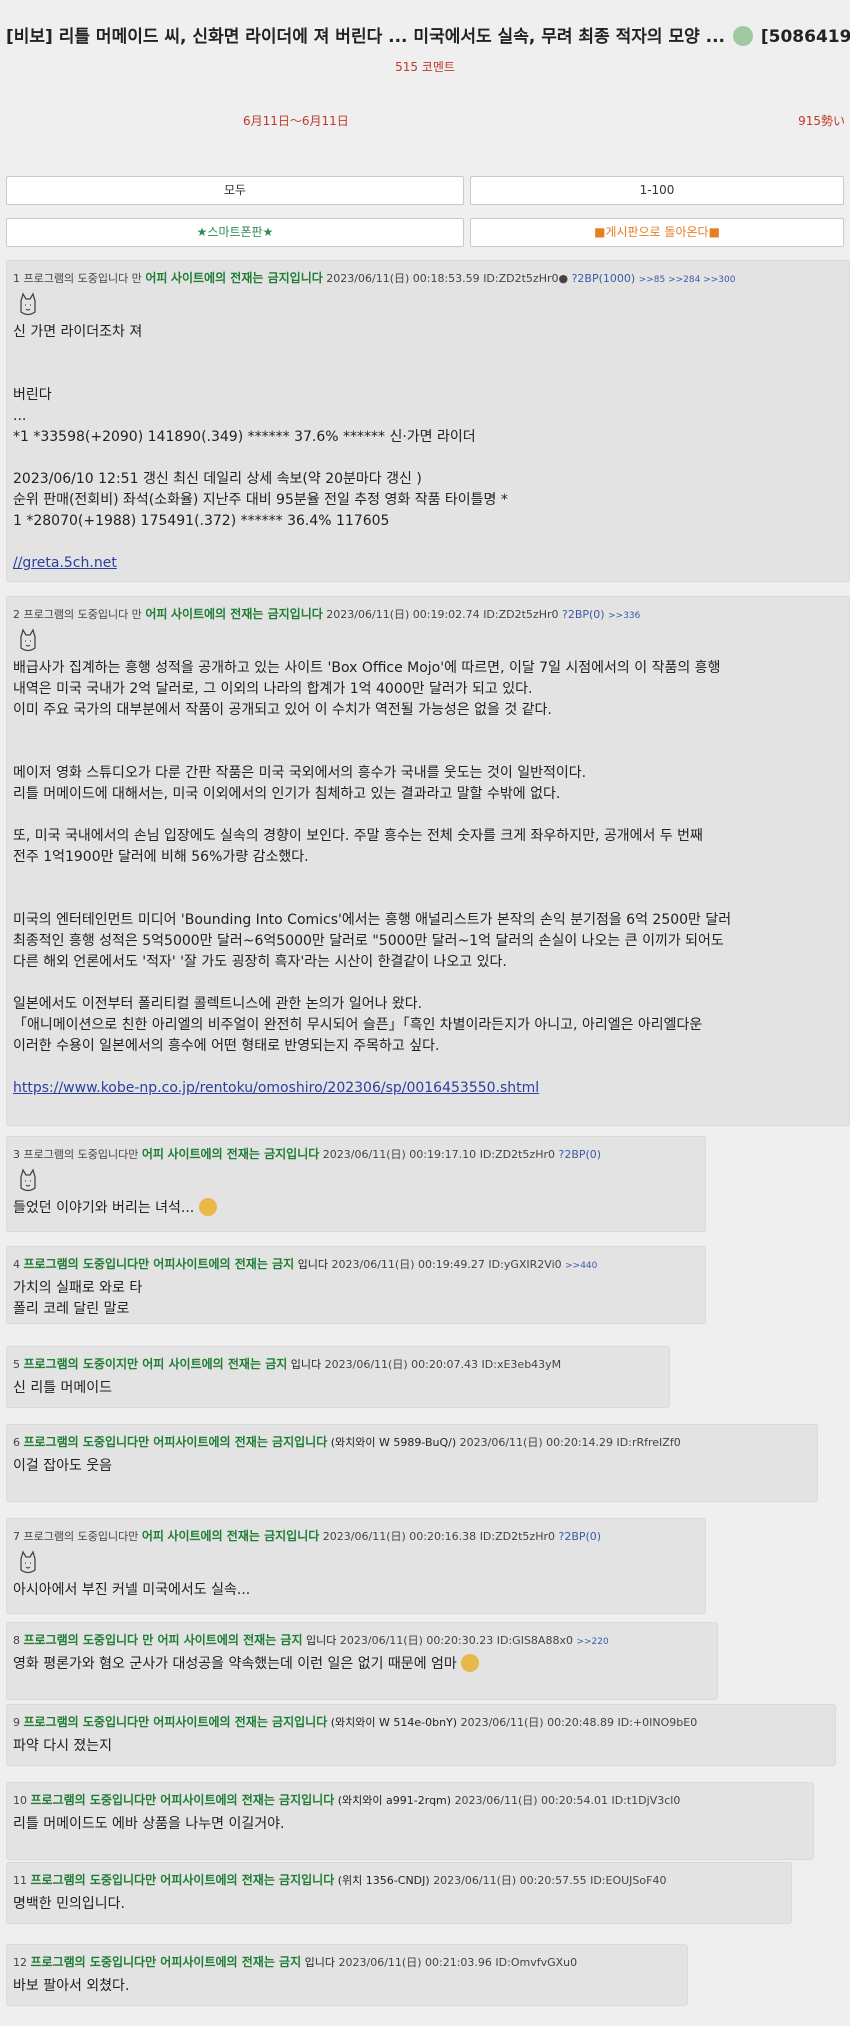  I want to click on show-all-button: 모두, so click(235, 190).